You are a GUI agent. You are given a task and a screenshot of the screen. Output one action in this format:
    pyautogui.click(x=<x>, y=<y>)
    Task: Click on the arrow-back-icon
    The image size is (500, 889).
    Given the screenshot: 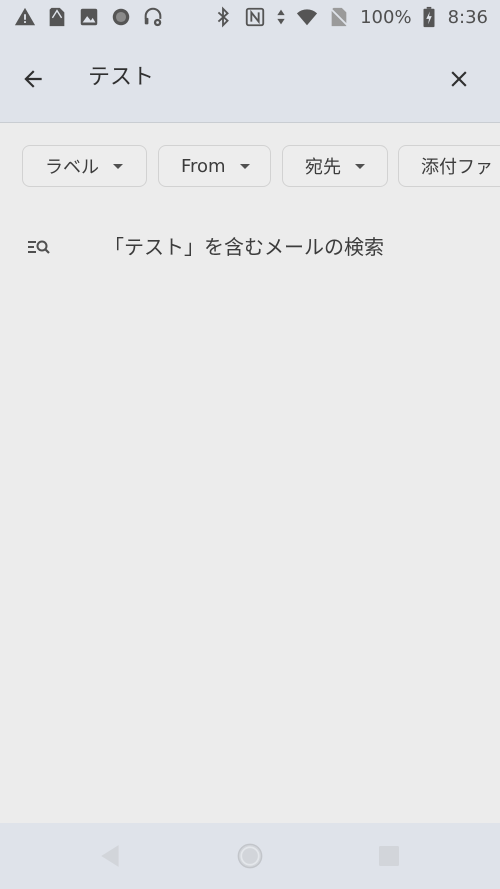 What is the action you would take?
    pyautogui.click(x=33, y=79)
    